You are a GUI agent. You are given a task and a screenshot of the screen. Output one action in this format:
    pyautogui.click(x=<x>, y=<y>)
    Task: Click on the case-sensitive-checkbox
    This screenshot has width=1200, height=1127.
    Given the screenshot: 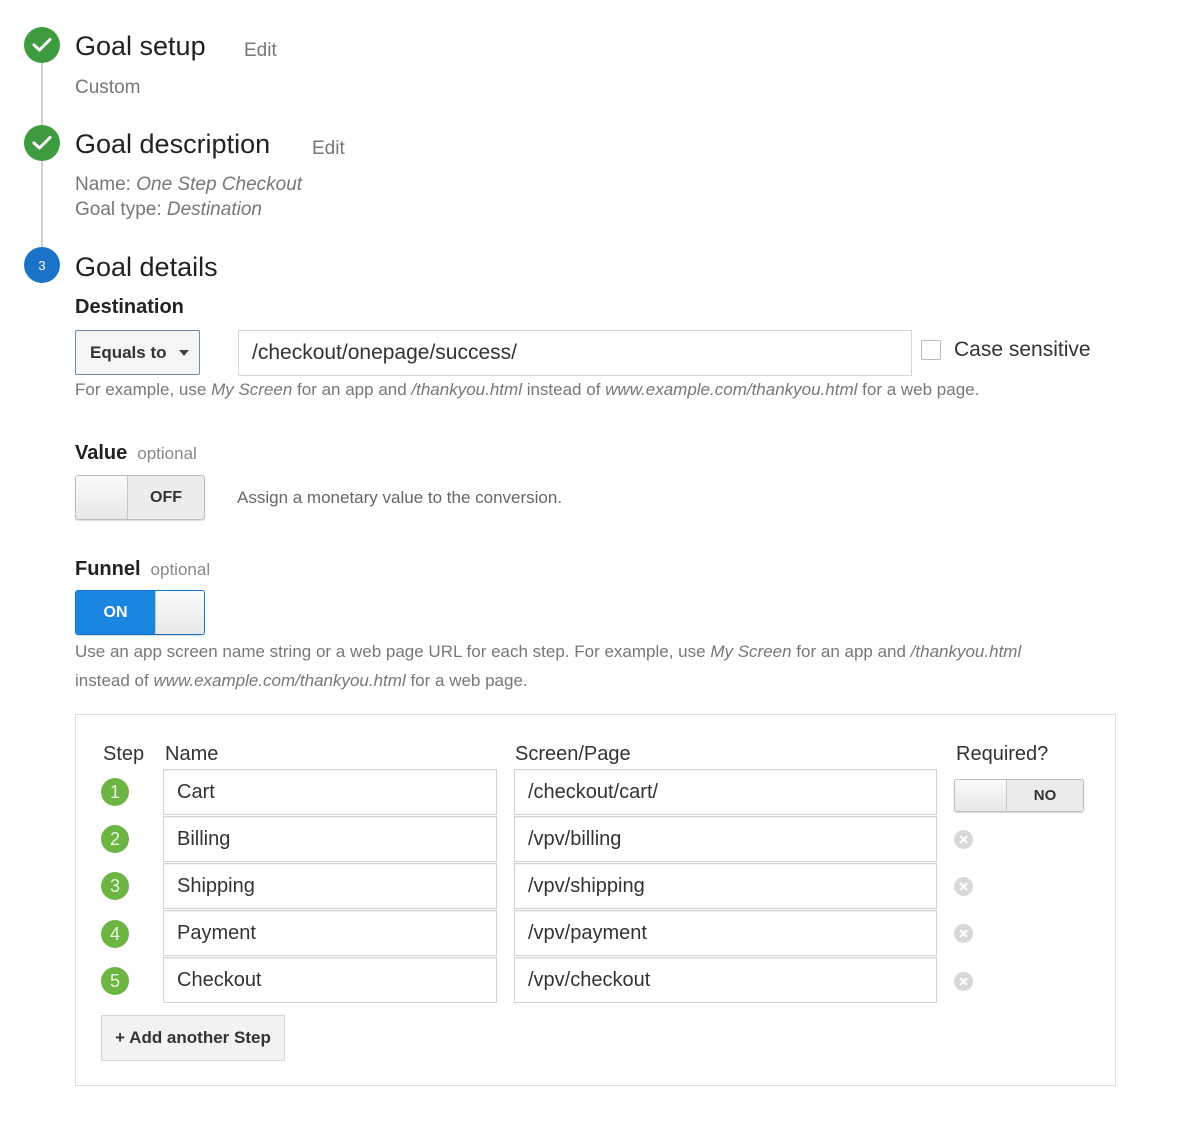 What is the action you would take?
    pyautogui.click(x=931, y=350)
    